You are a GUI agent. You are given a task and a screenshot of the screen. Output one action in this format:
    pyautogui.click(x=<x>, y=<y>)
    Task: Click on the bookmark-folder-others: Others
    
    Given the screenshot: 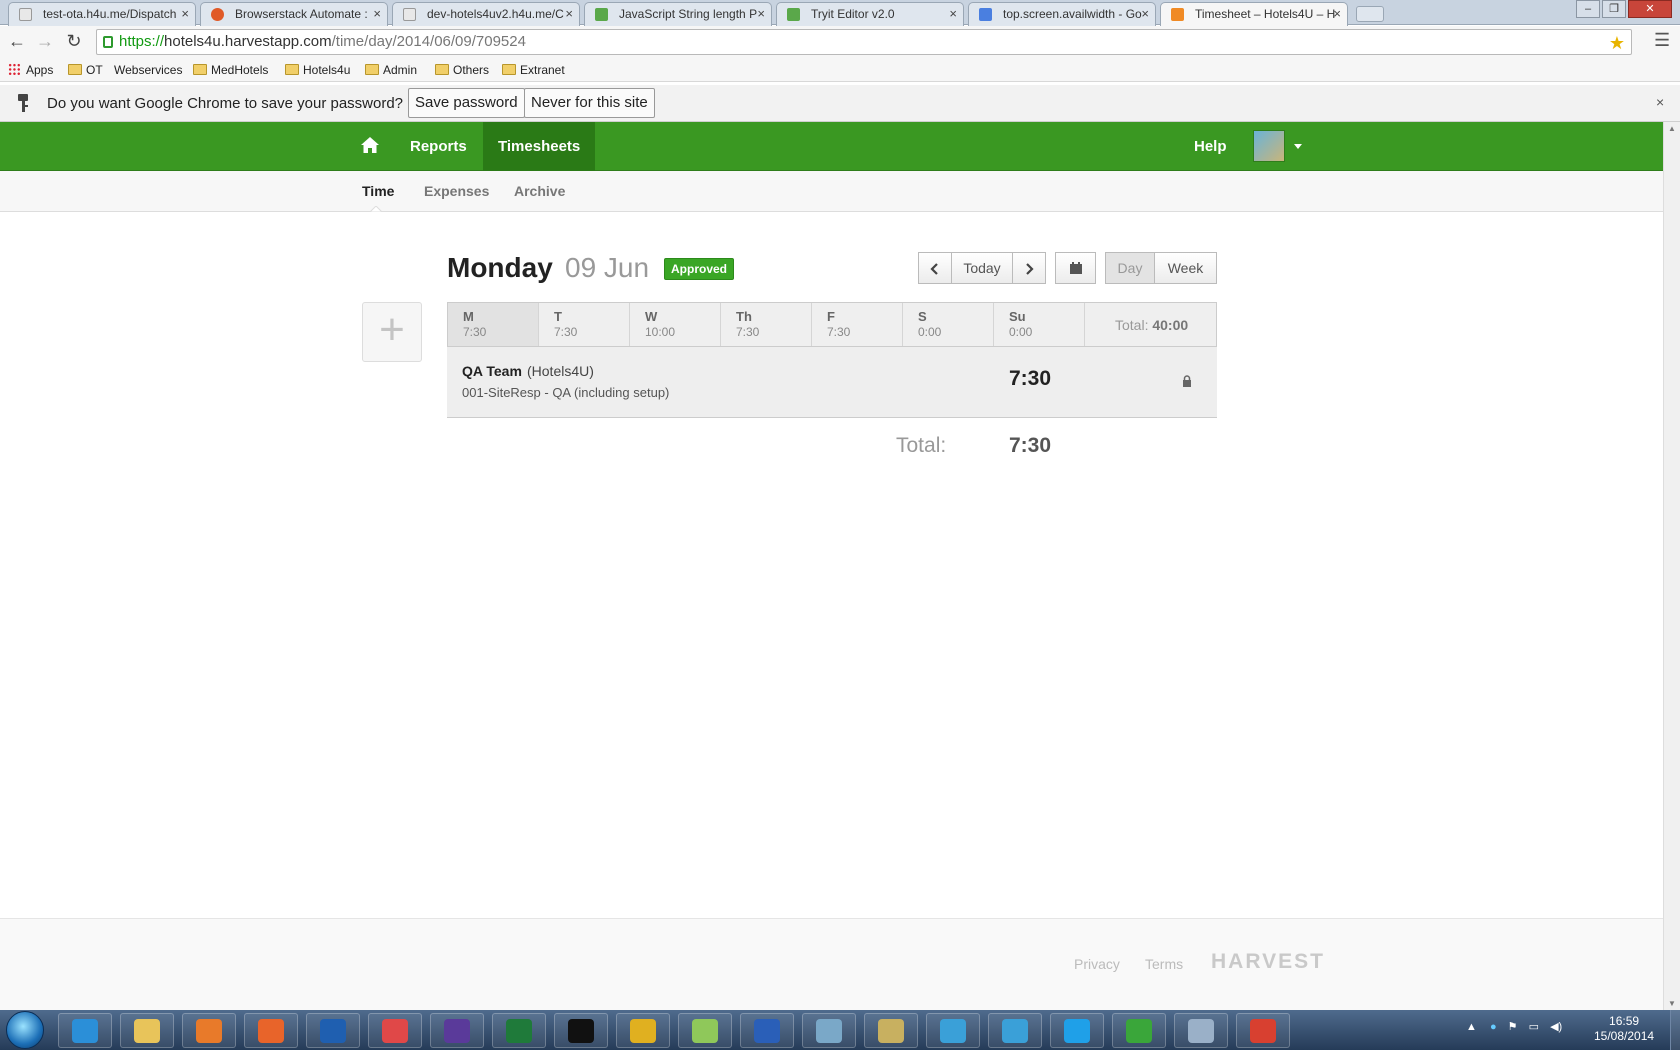 What is the action you would take?
    pyautogui.click(x=461, y=70)
    